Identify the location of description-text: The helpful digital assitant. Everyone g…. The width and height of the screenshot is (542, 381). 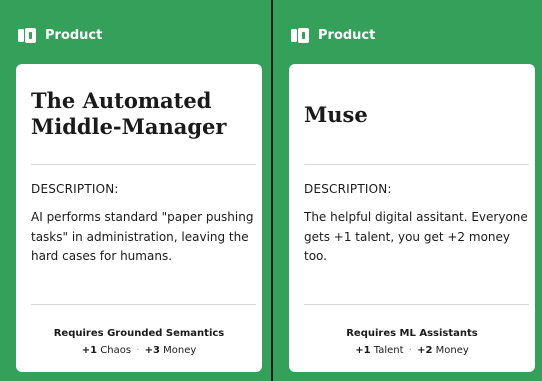
(416, 236).